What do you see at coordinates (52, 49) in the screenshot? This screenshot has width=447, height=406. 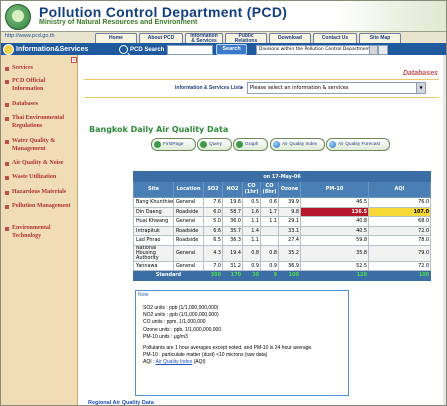 I see `information-services-label: Information&Services` at bounding box center [52, 49].